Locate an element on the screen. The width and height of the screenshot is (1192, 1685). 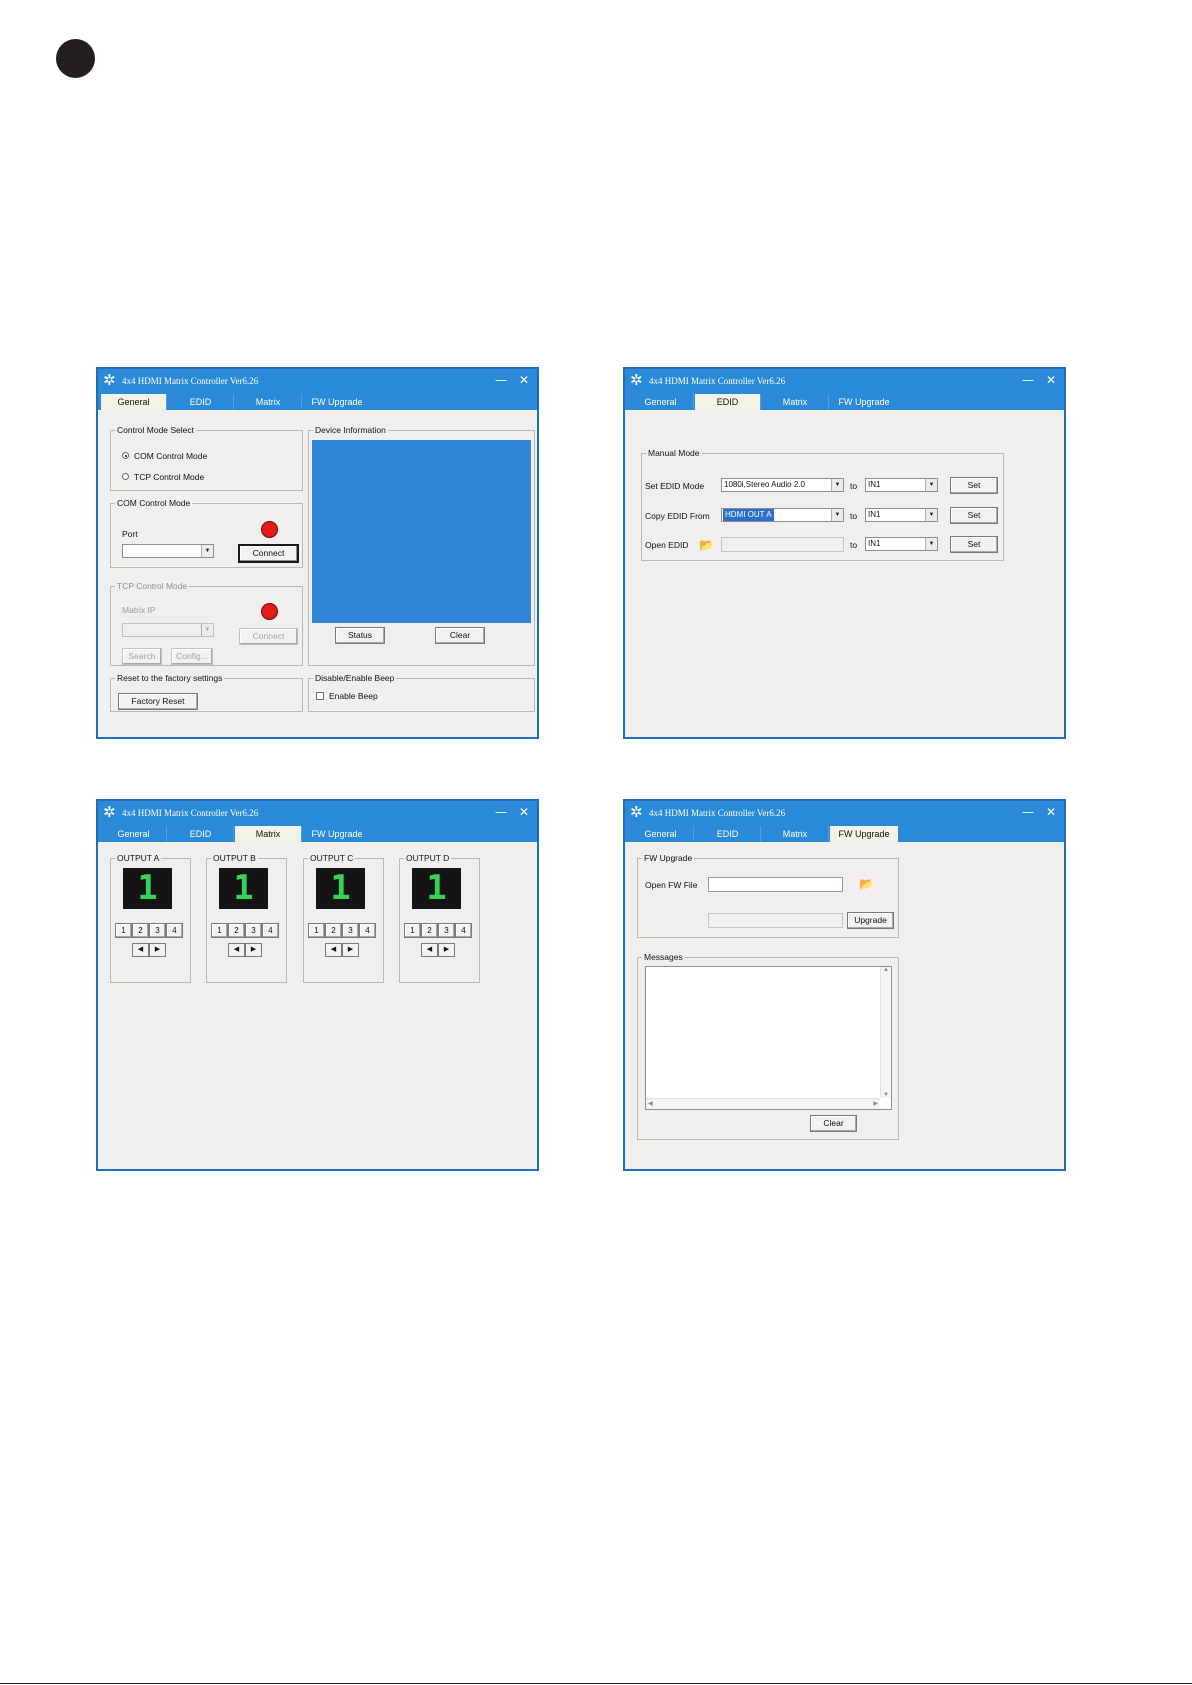
matrix-ip-label: Matrix IP is located at coordinates (139, 610).